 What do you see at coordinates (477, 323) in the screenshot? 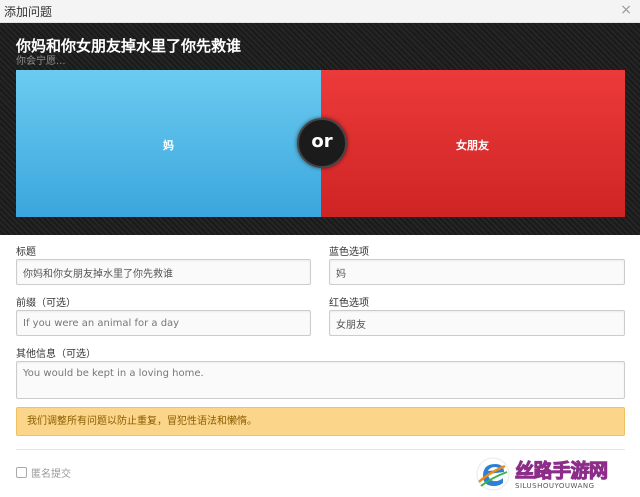
I see `red-option-input` at bounding box center [477, 323].